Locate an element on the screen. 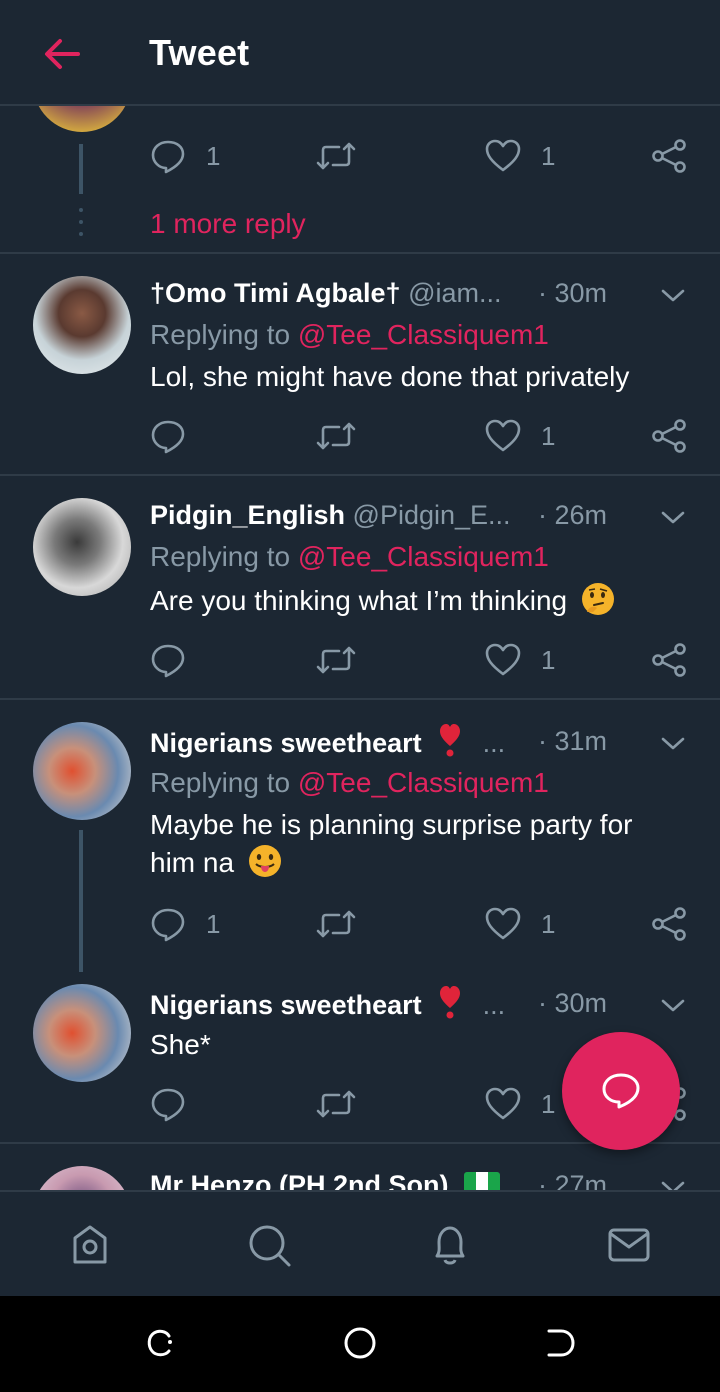 This screenshot has height=1392, width=720. tweet-text: Are you thinking what I’m thinking is located at coordinates (420, 601).